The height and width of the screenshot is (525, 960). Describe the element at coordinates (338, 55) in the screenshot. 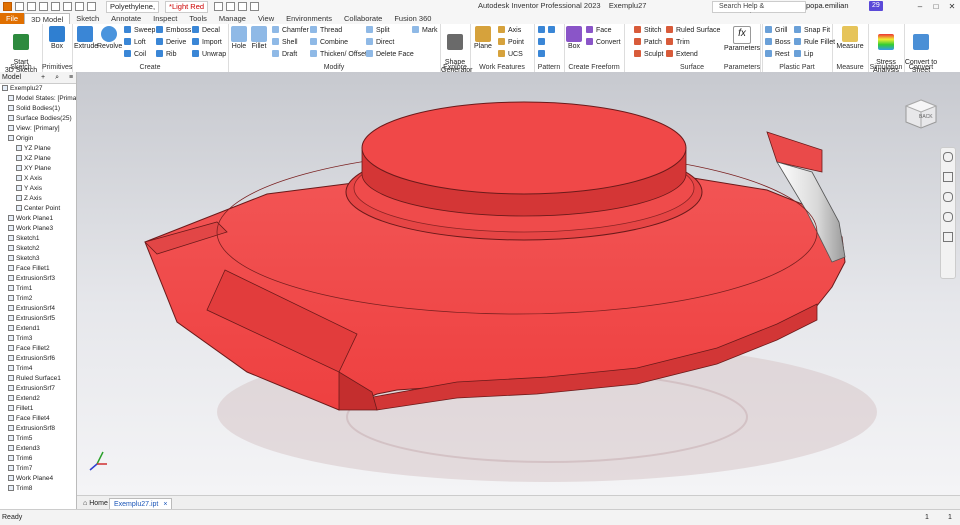

I see `thicken-offset-button: Thicken/ Offset` at that location.